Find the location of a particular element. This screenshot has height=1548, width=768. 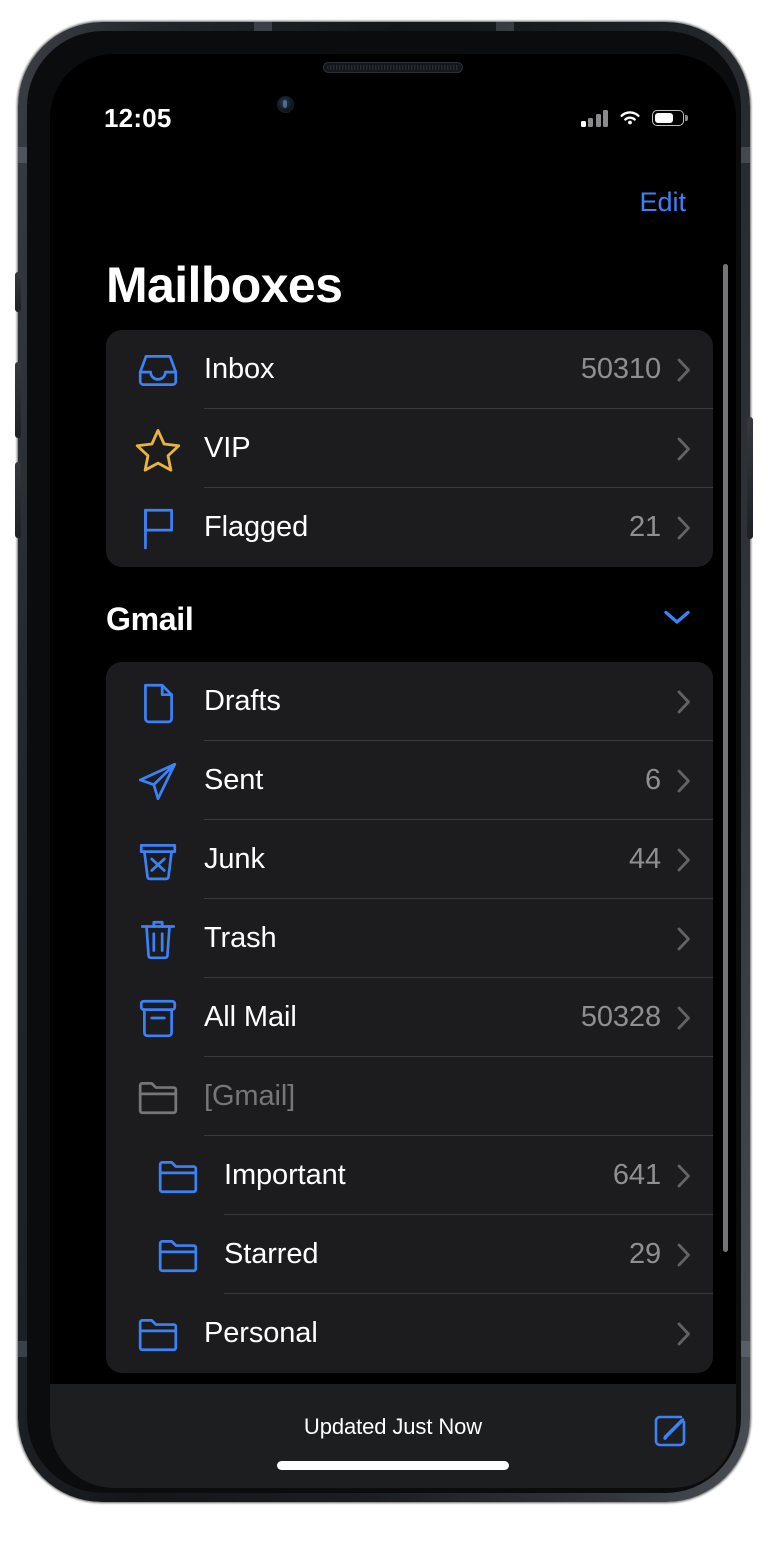

bottom-toolbar: Updated Just Now is located at coordinates (393, 1436).